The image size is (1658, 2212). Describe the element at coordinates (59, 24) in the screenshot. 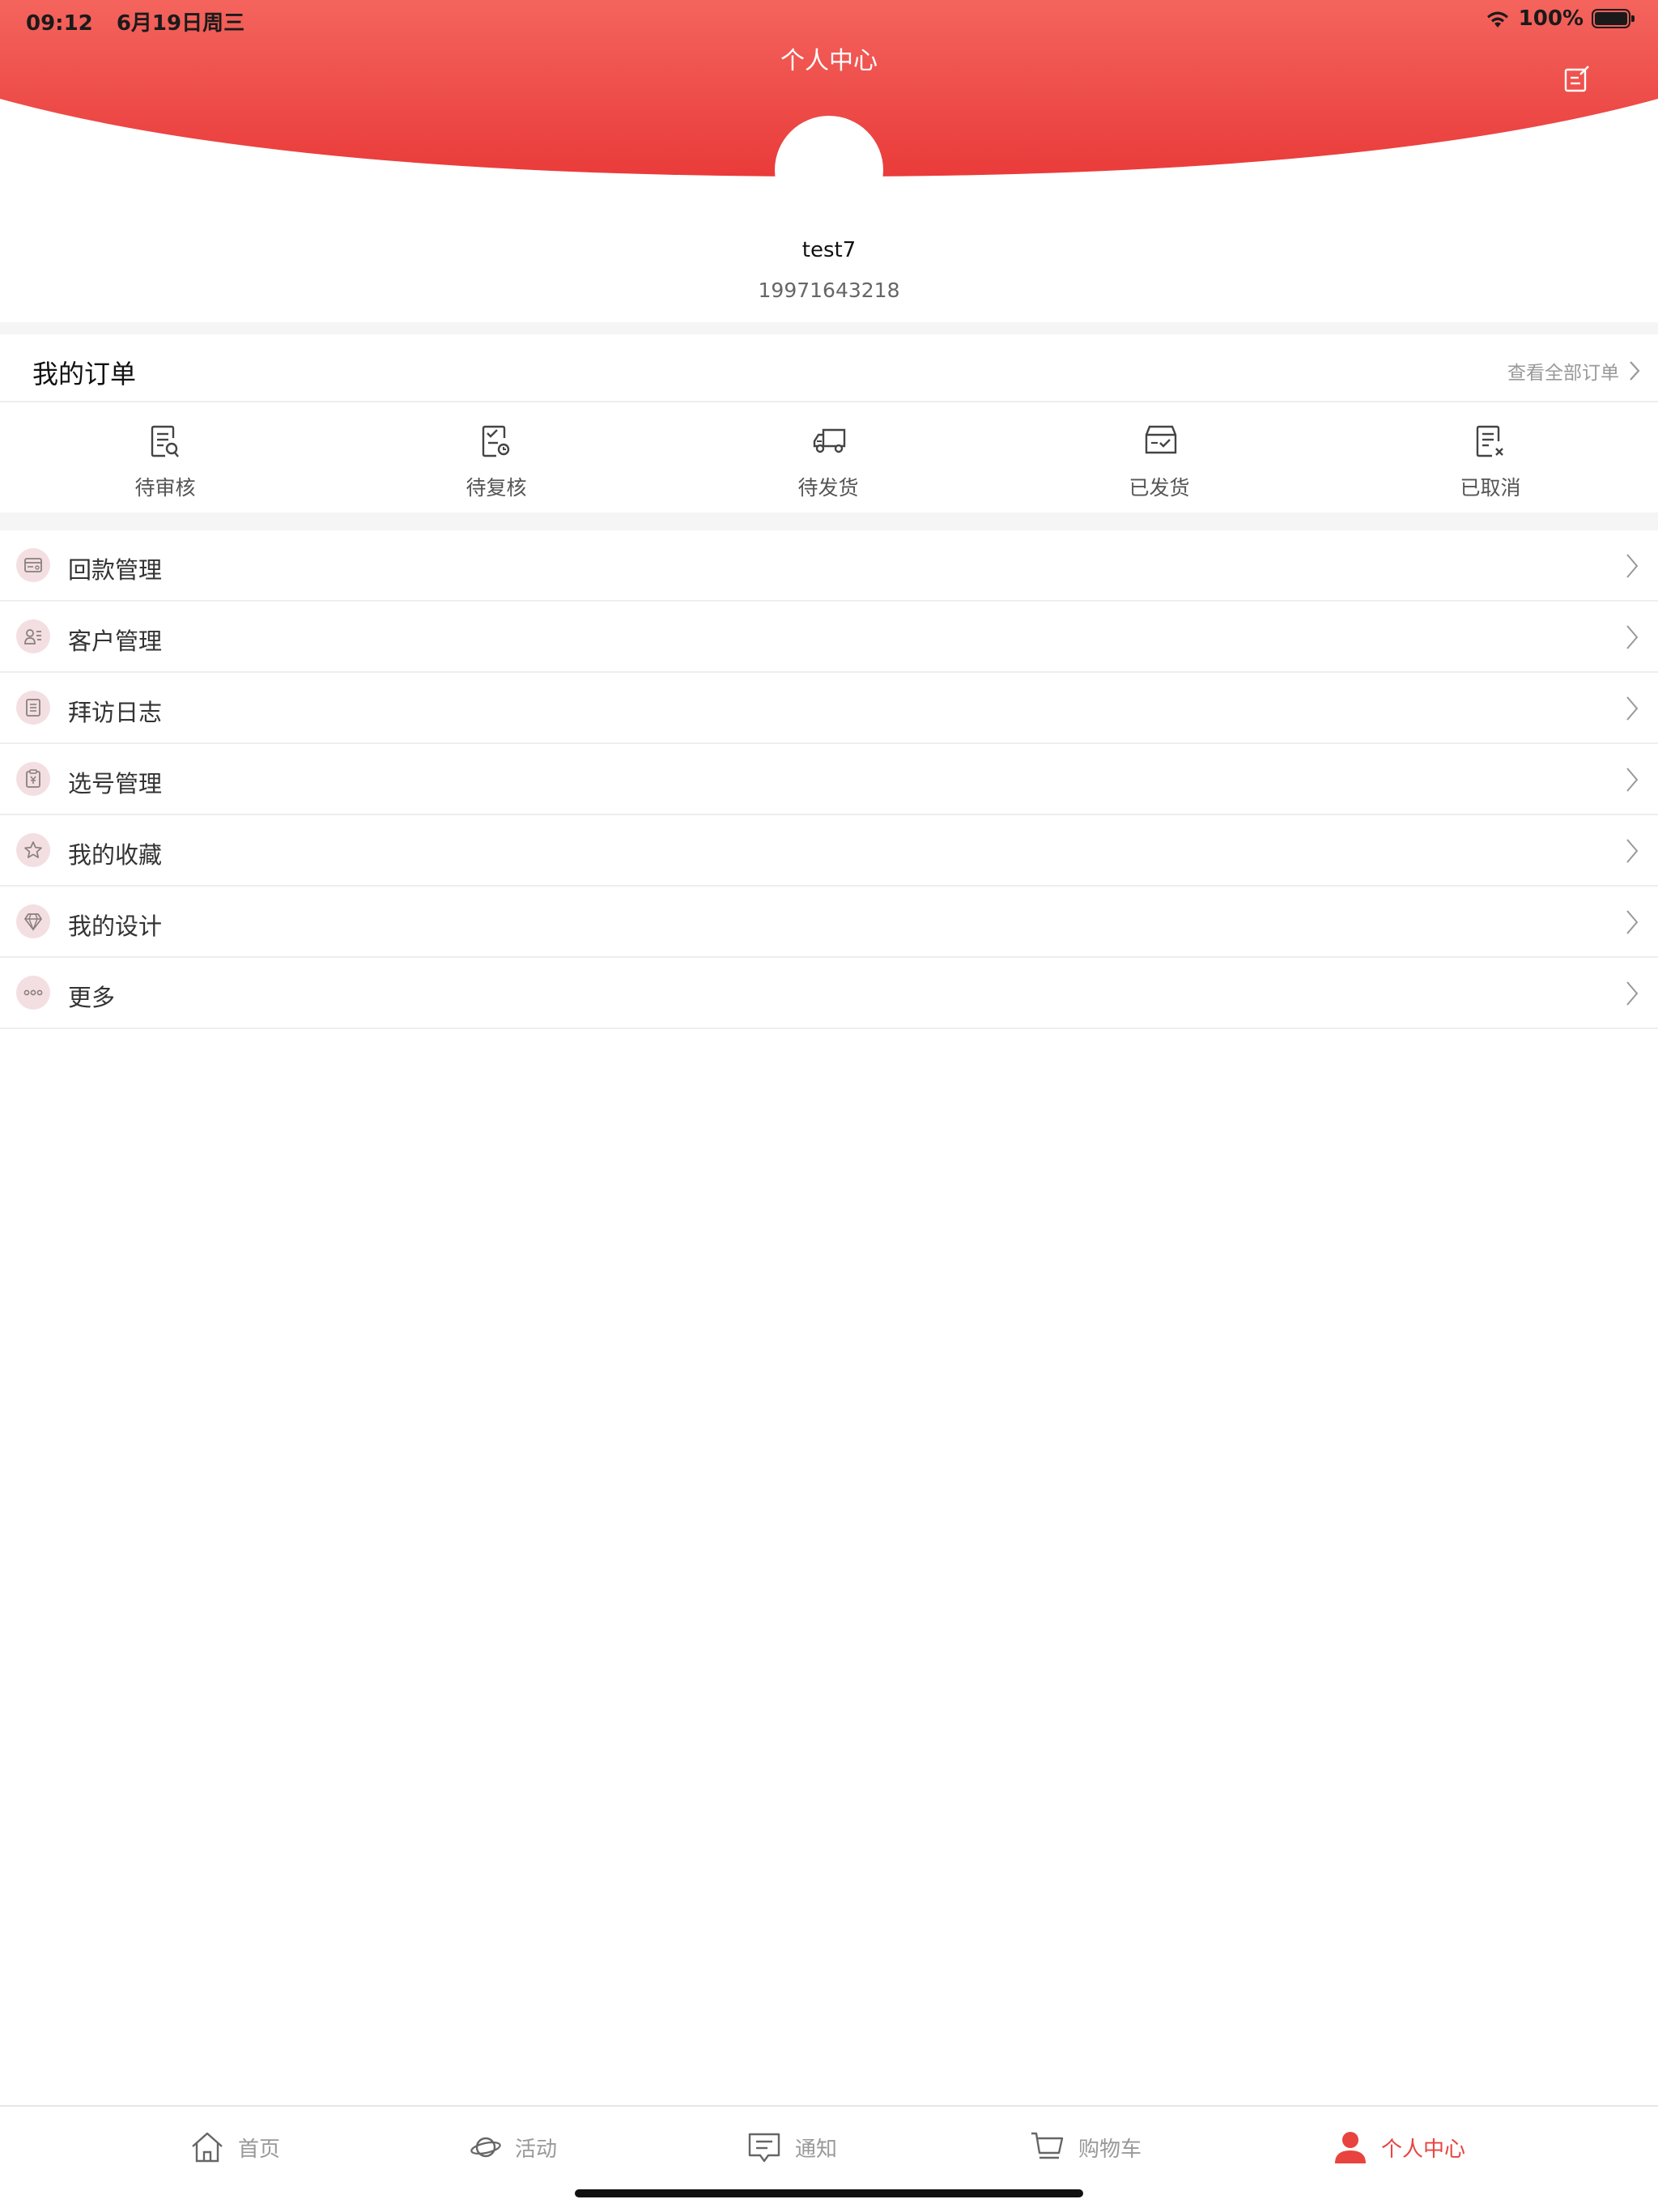

I see `status-time: 09:12` at that location.